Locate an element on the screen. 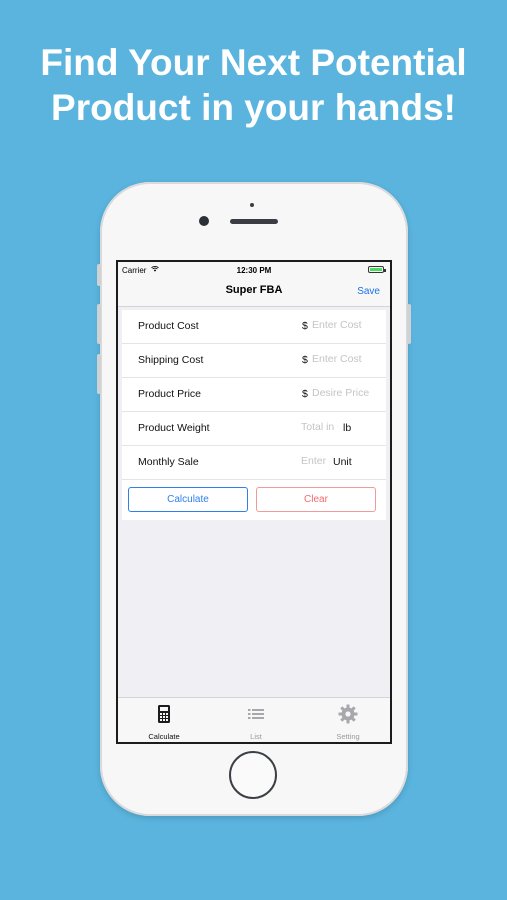 The width and height of the screenshot is (507, 900). proximity-sensor is located at coordinates (252, 205).